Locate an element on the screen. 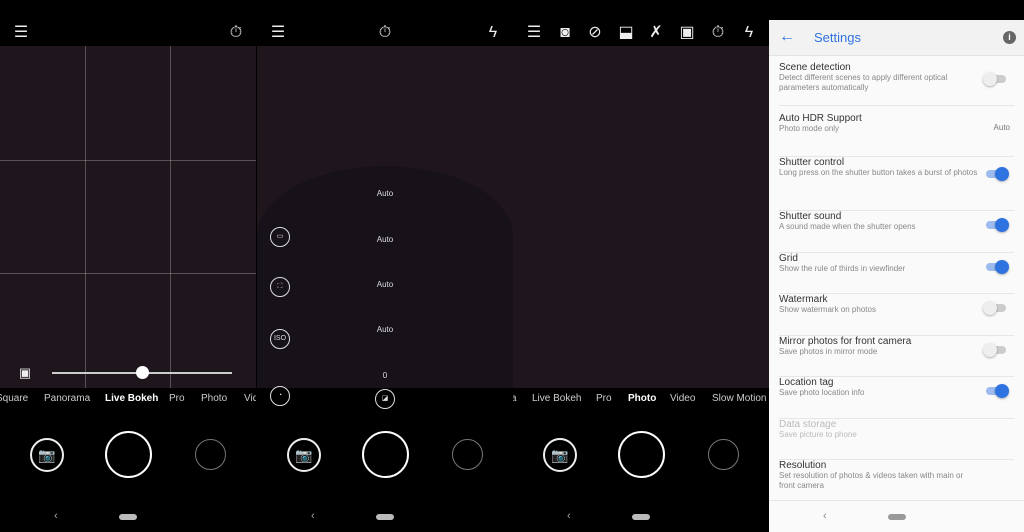 This screenshot has width=1024, height=532. white-balance-icon: ▭ is located at coordinates (280, 237).